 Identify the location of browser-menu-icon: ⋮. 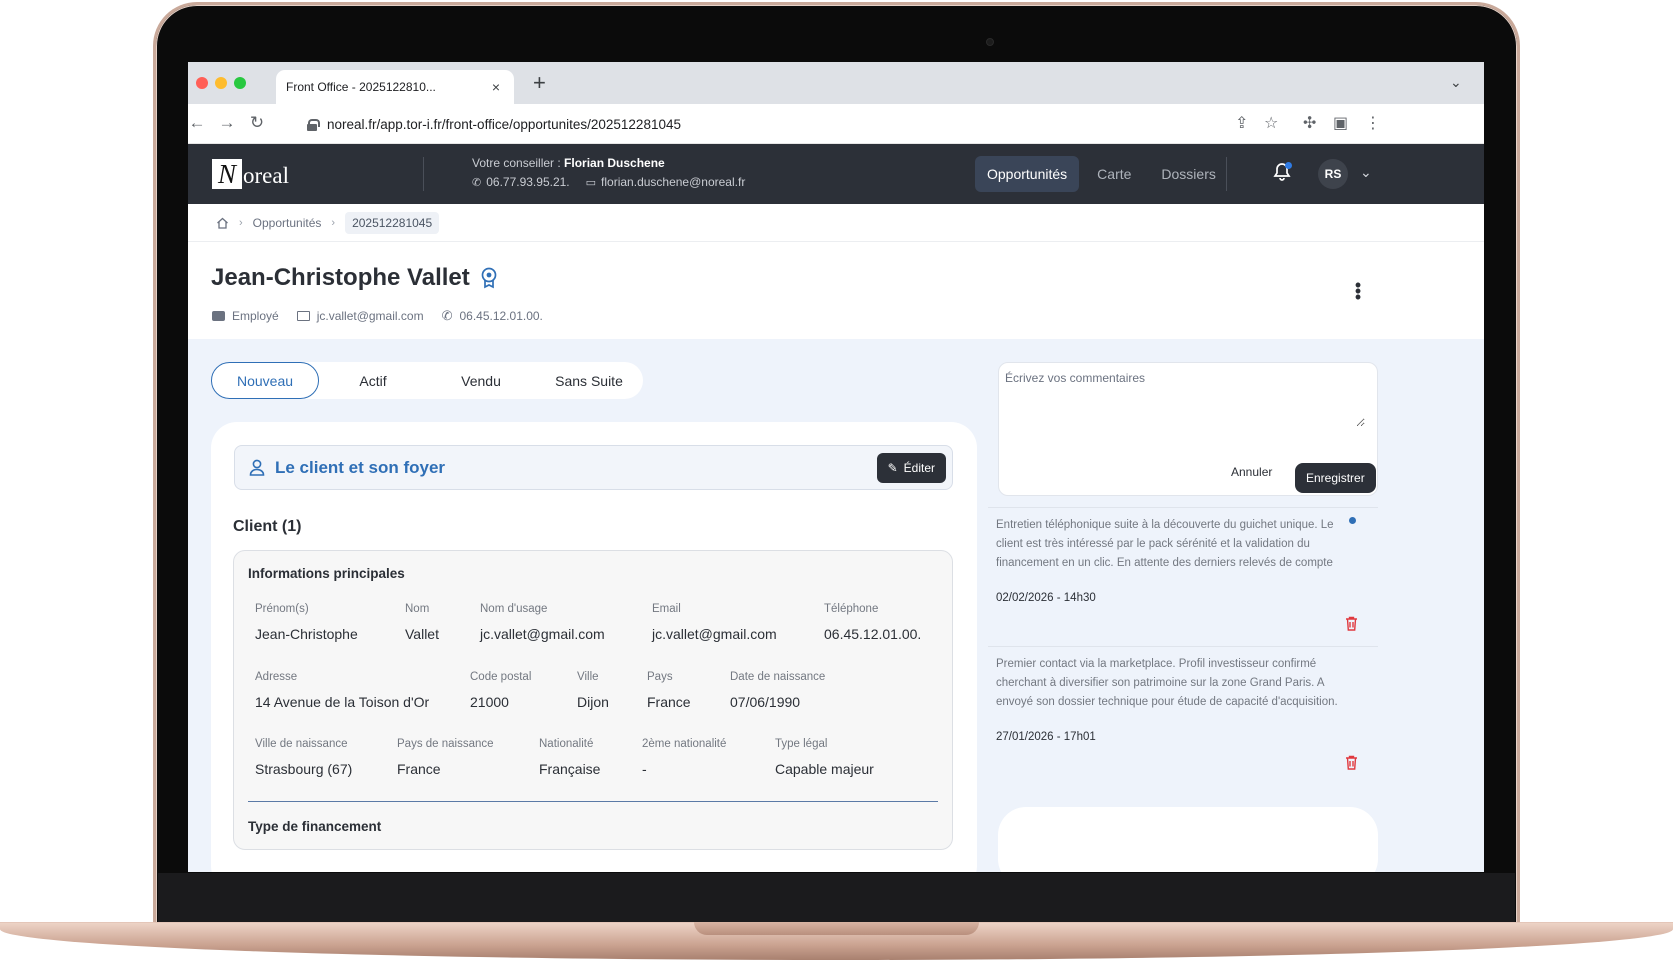
(1373, 123).